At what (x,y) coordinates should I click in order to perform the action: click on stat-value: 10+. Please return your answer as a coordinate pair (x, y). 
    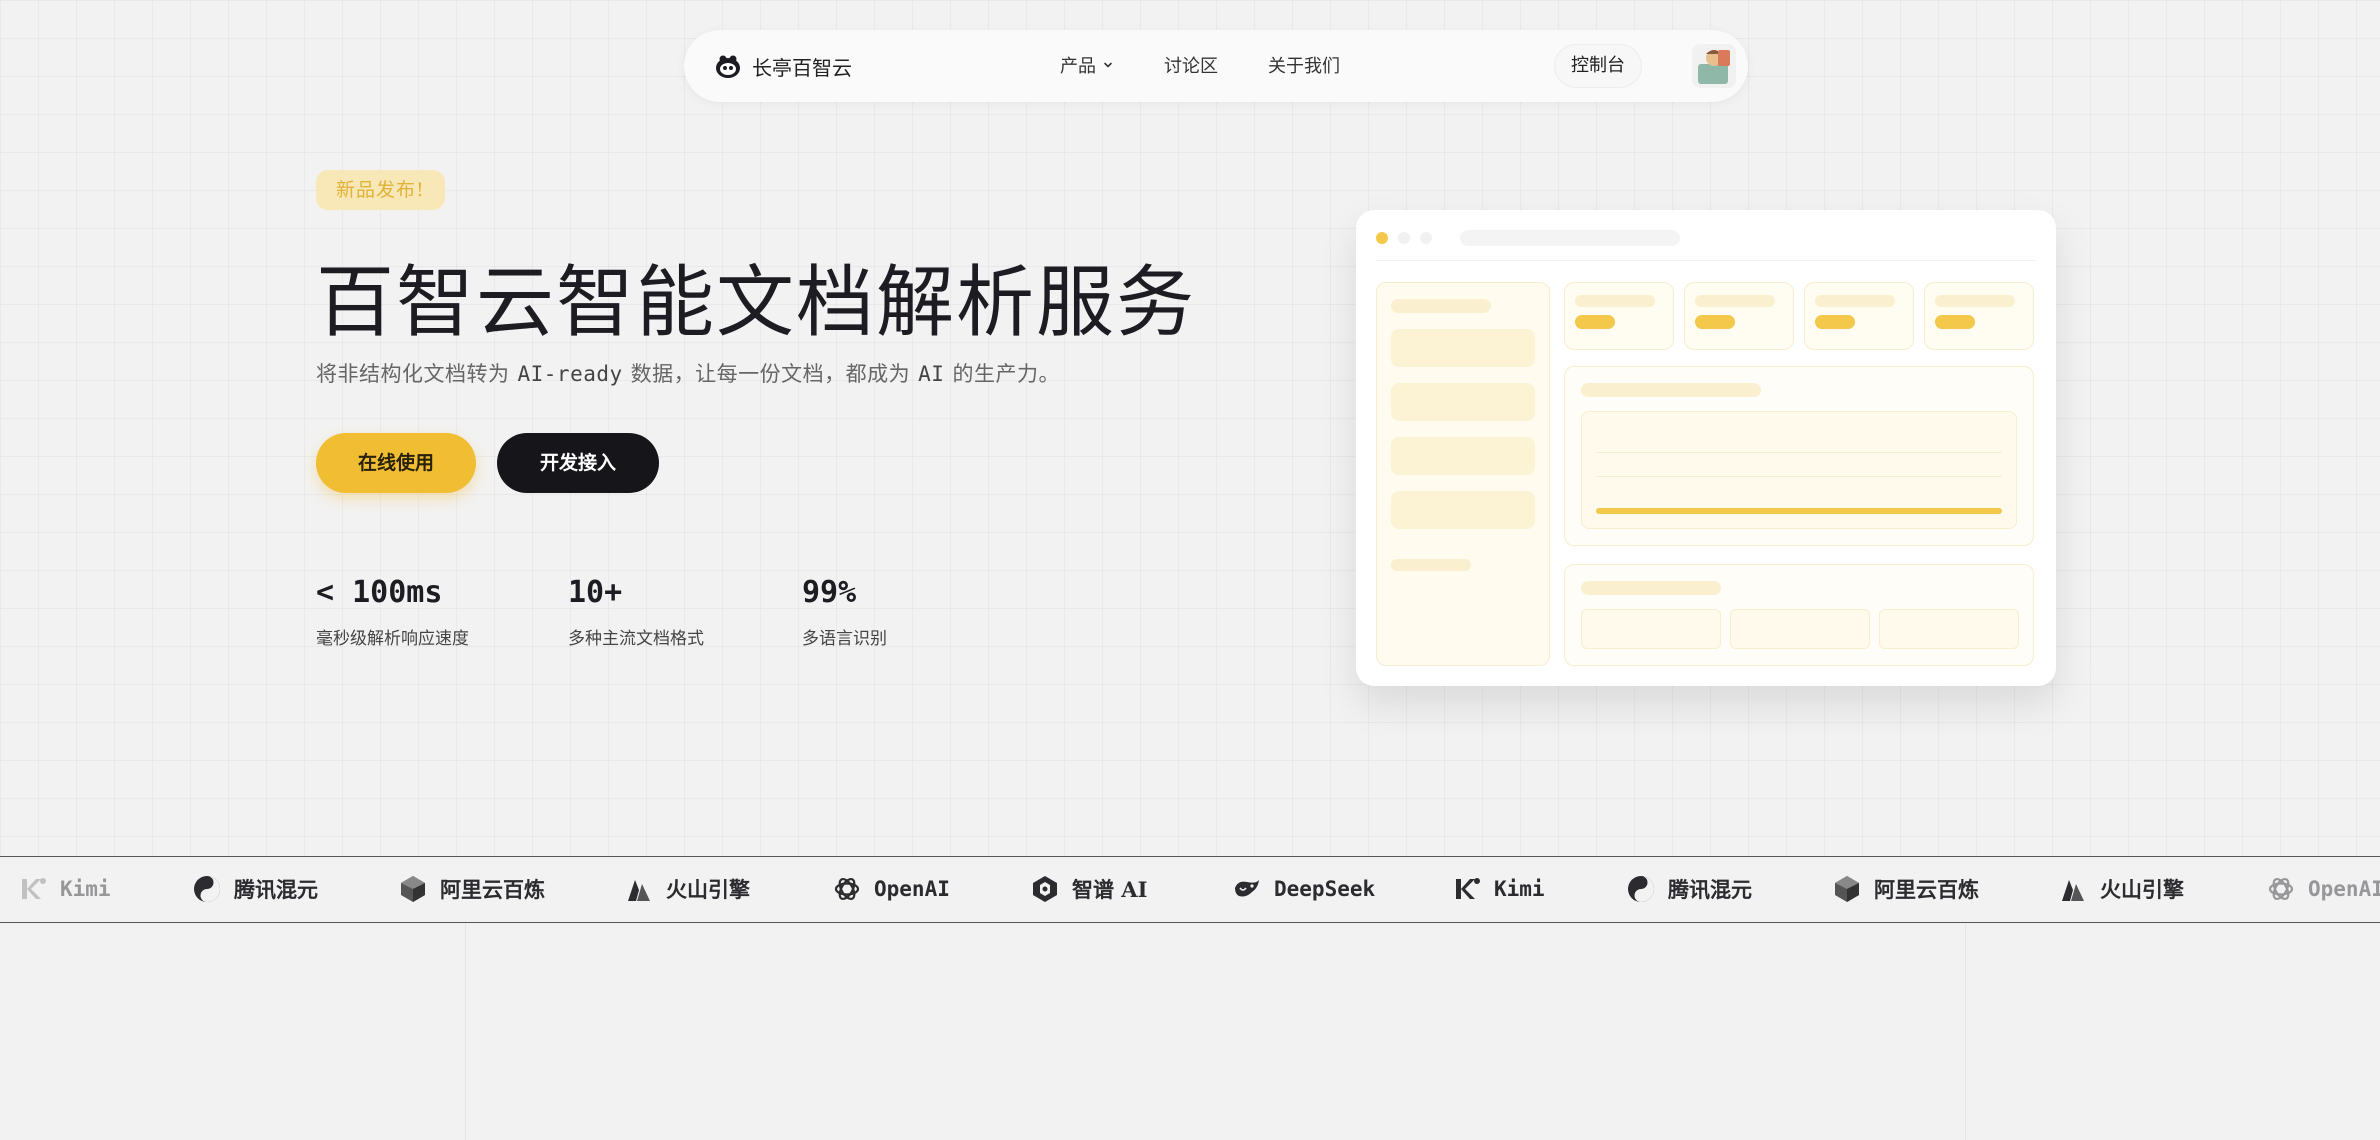
    Looking at the image, I should click on (595, 592).